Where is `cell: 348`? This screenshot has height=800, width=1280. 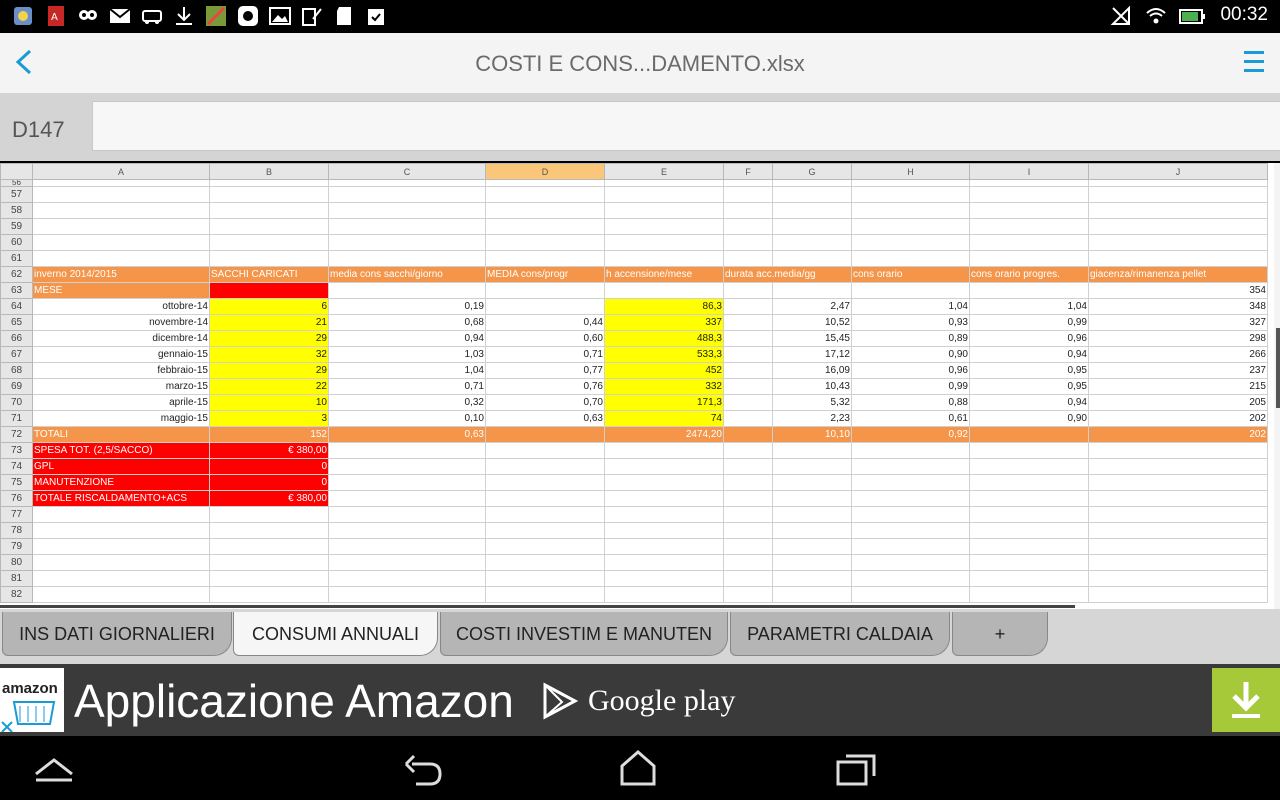 cell: 348 is located at coordinates (1178, 306).